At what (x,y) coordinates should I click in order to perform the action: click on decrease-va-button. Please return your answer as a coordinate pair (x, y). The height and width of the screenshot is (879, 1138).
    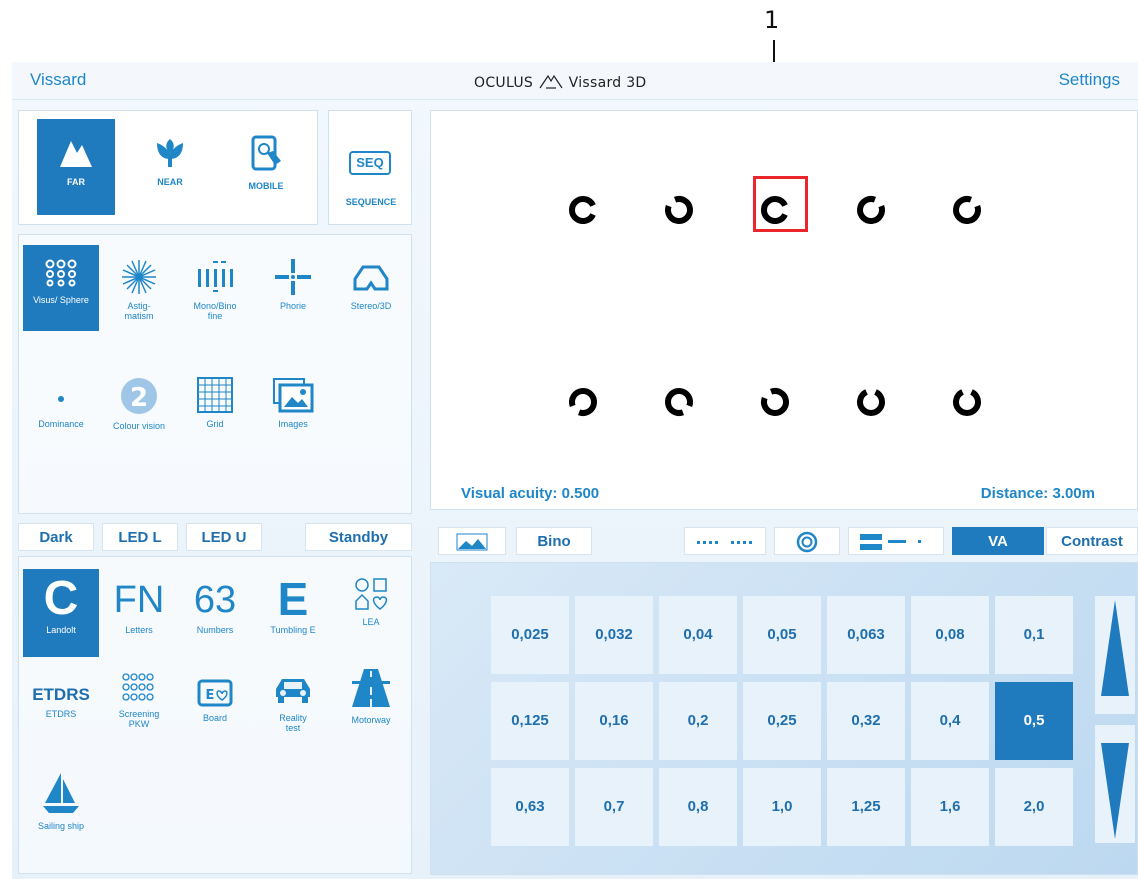
    Looking at the image, I should click on (1115, 784).